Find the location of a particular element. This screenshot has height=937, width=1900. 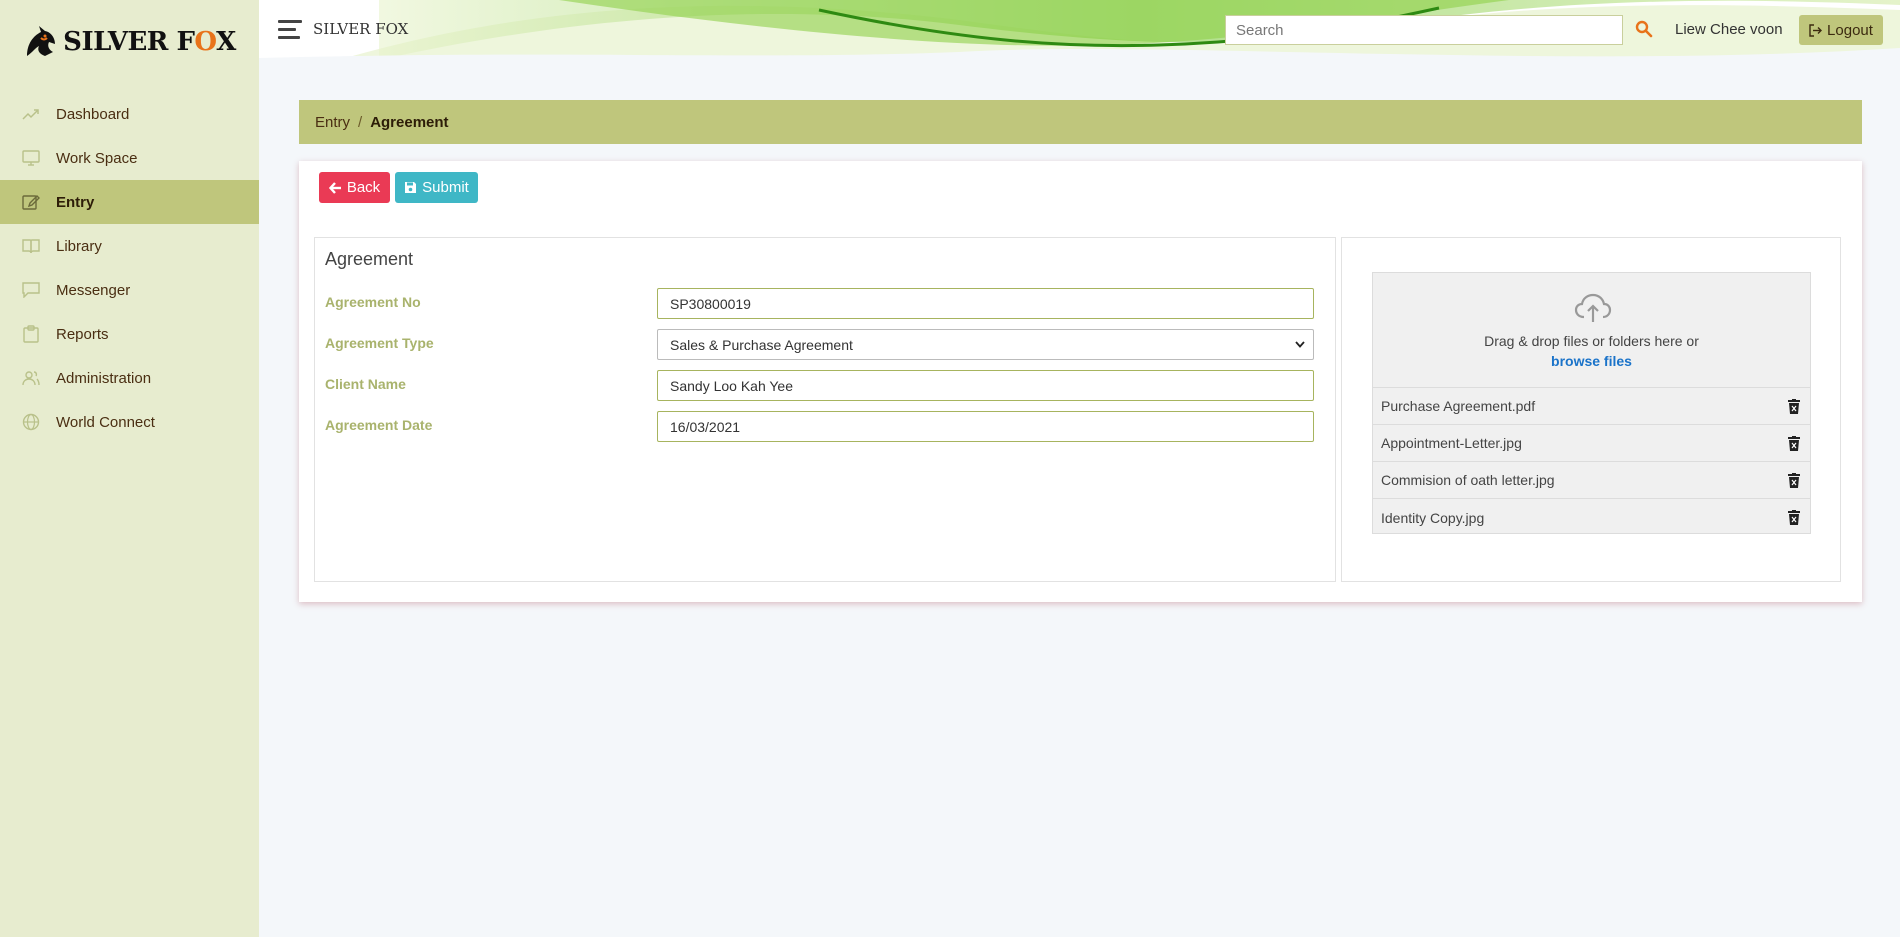

agreement-type-select: Sales & Purchase Agreement is located at coordinates (985, 344).